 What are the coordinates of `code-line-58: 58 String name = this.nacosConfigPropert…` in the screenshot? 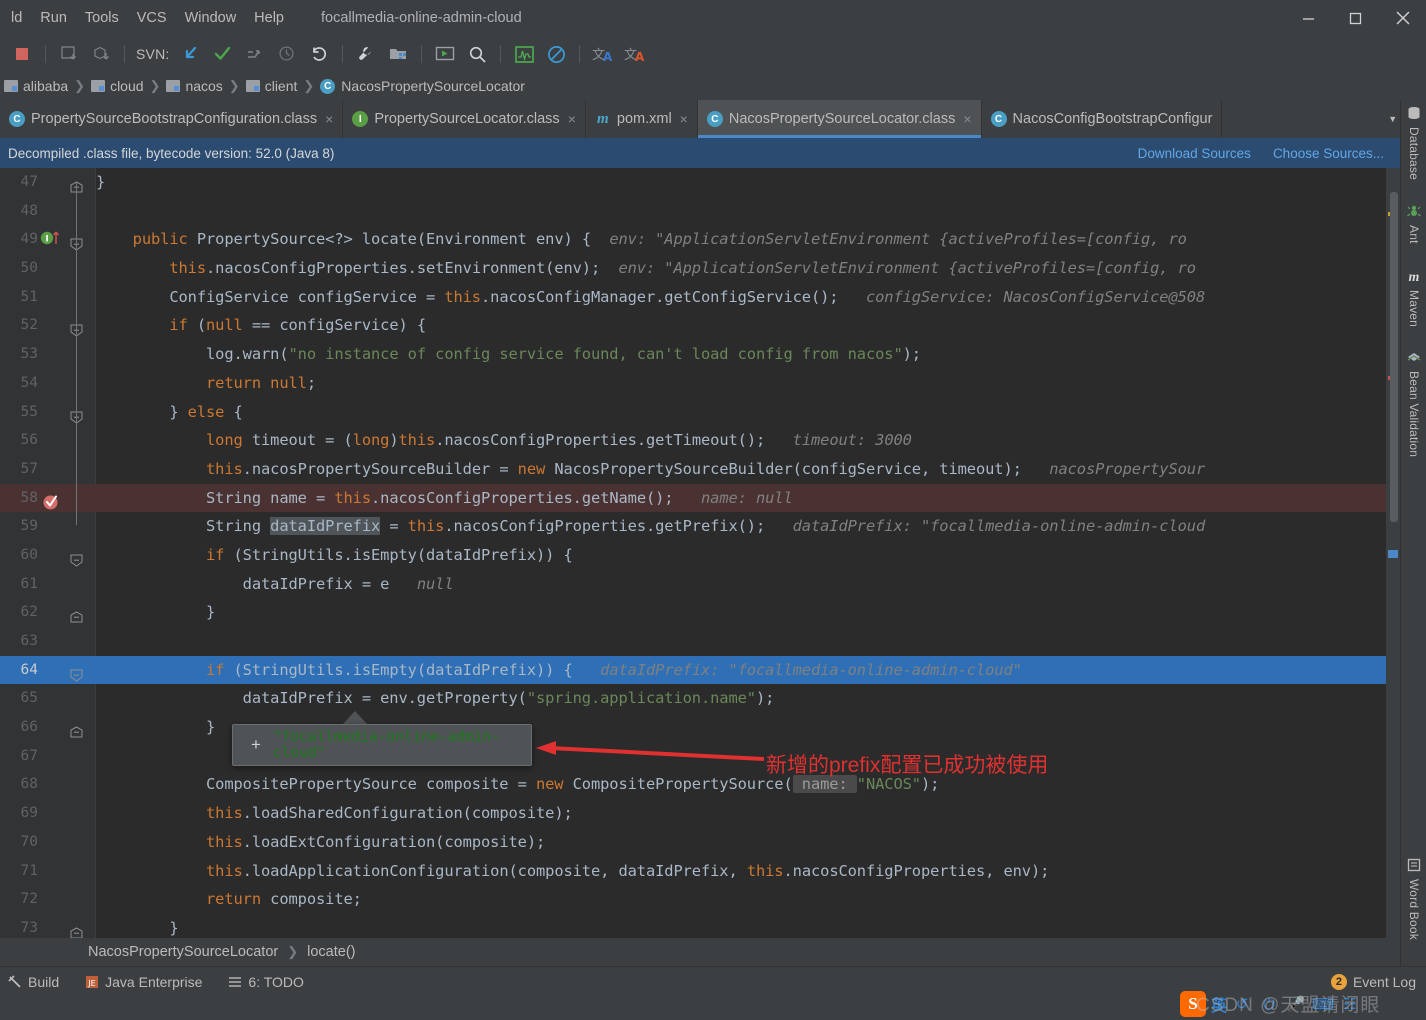 It's located at (700, 498).